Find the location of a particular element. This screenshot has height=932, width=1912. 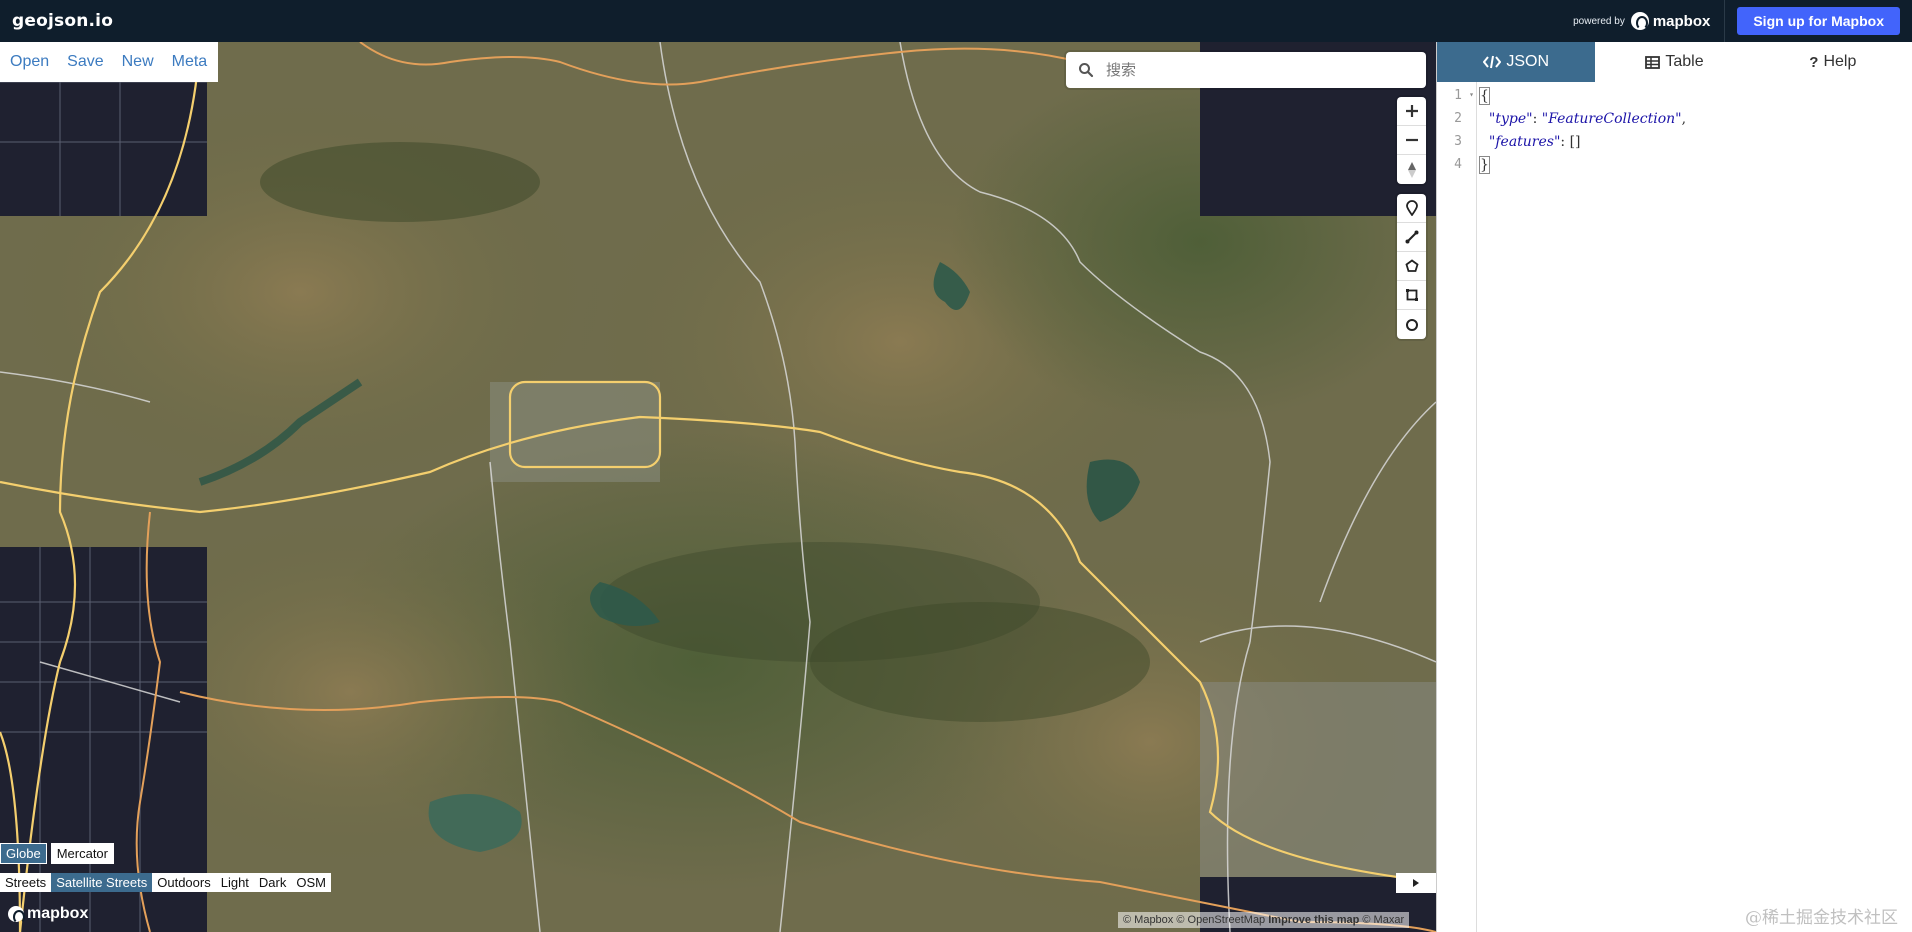

line-number-gutter: 1 ▾ 2 3 4 is located at coordinates (1457, 507).